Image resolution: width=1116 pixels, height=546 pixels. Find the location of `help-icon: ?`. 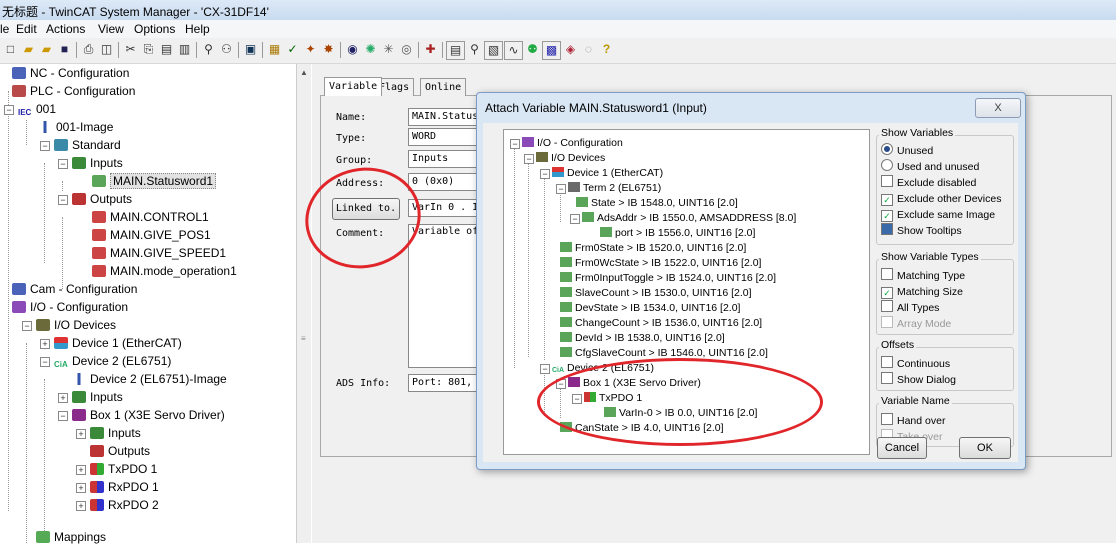

help-icon: ? is located at coordinates (606, 49).